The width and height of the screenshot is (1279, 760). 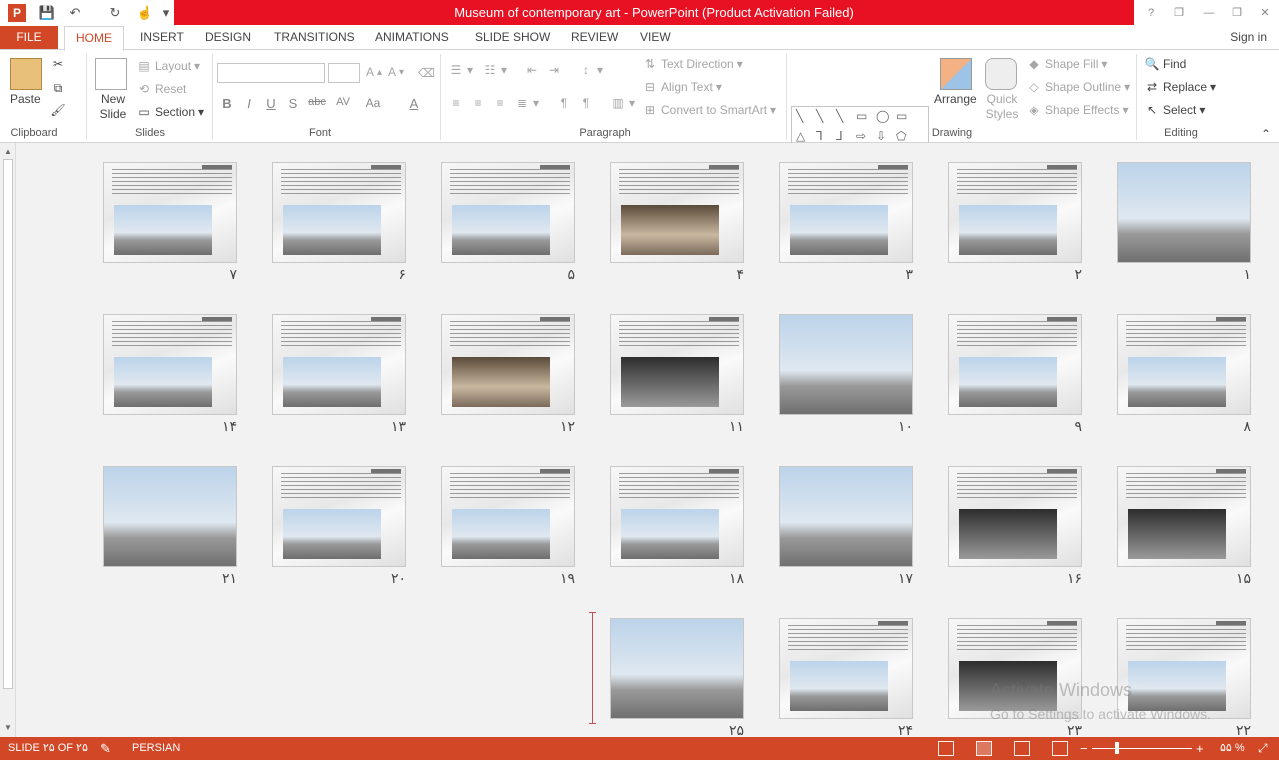 I want to click on tab-slide-show: SLIDE SHOW, so click(x=512, y=38).